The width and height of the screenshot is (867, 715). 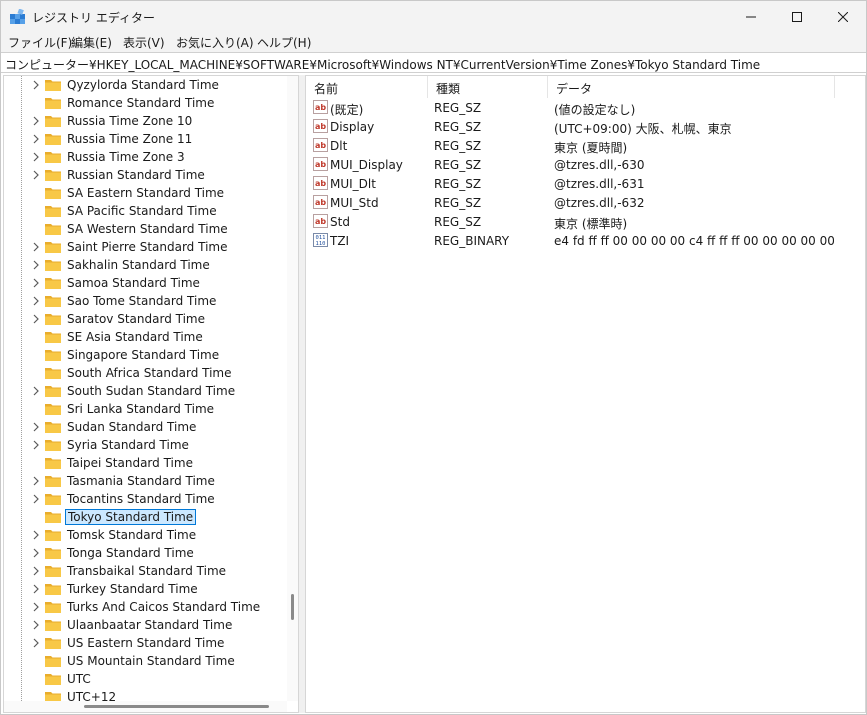 I want to click on minimize-button, so click(x=751, y=16).